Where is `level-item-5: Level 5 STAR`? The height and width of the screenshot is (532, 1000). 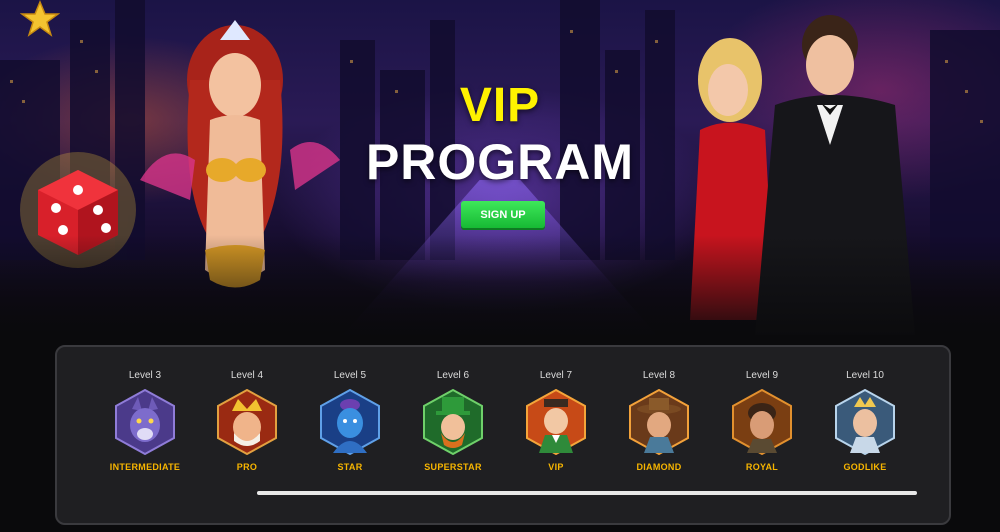
level-item-5: Level 5 STAR is located at coordinates (350, 421).